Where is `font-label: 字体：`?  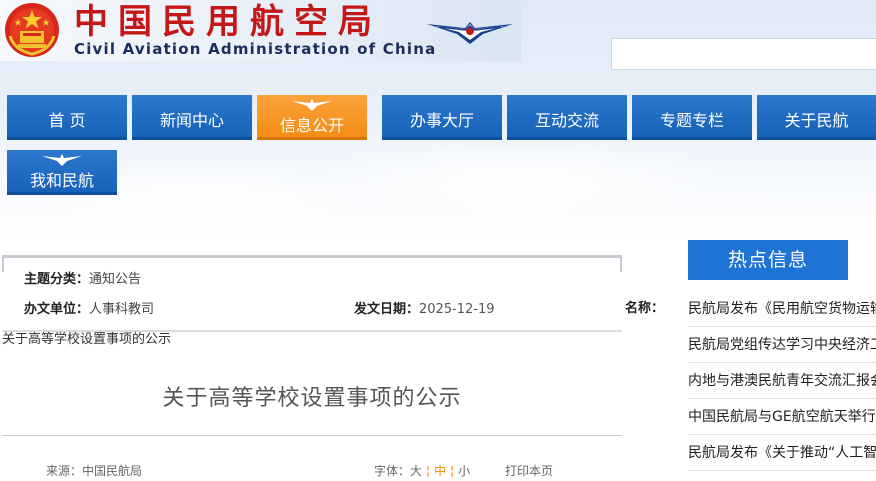 font-label: 字体： is located at coordinates (392, 471).